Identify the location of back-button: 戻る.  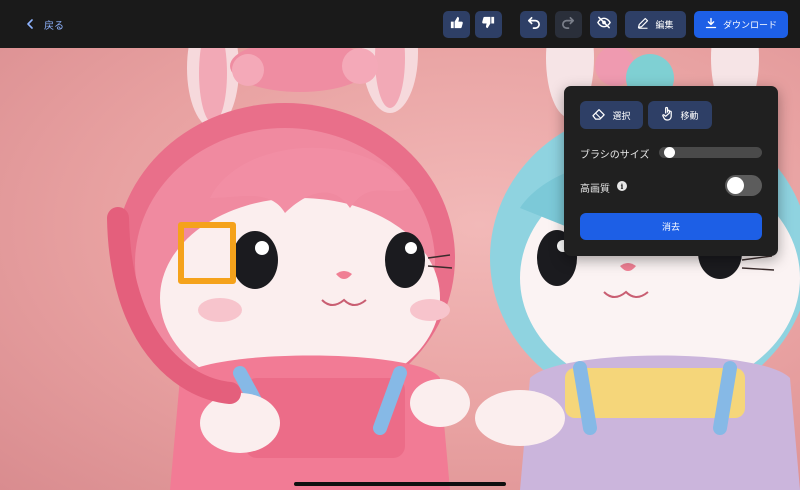
(44, 24).